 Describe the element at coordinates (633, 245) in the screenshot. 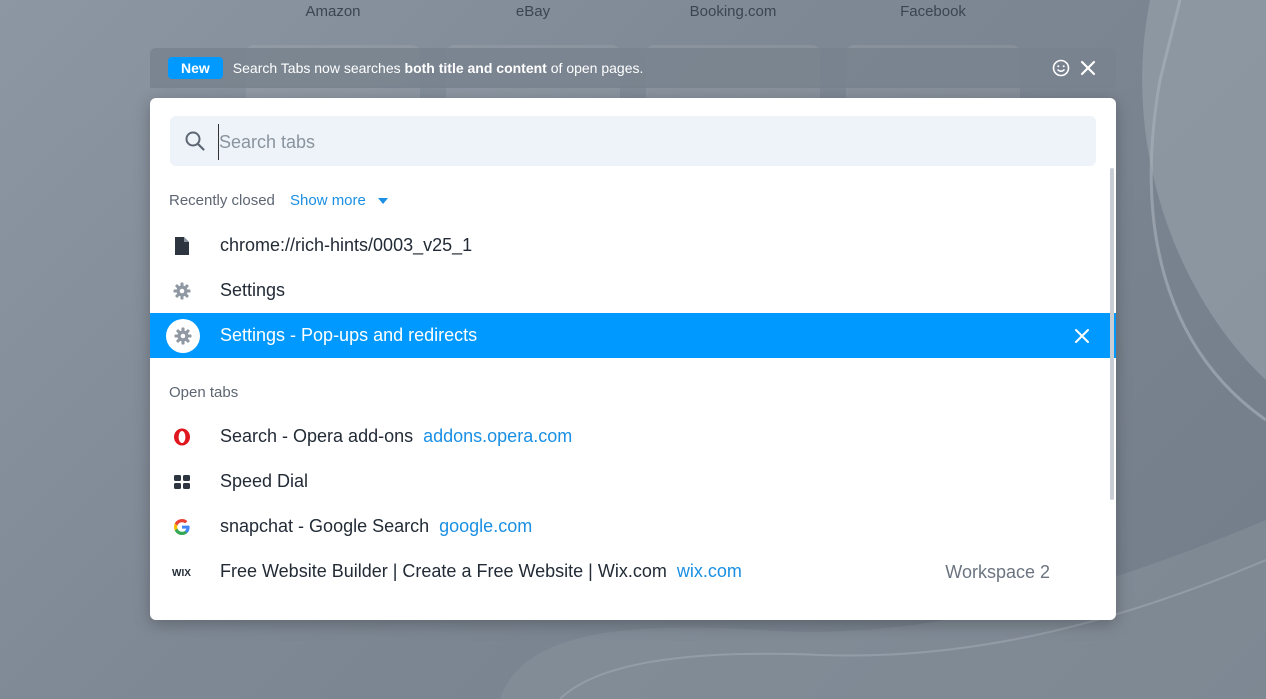

I see `recently-closed-item: chrome://rich-hints/0003_v25_1` at that location.